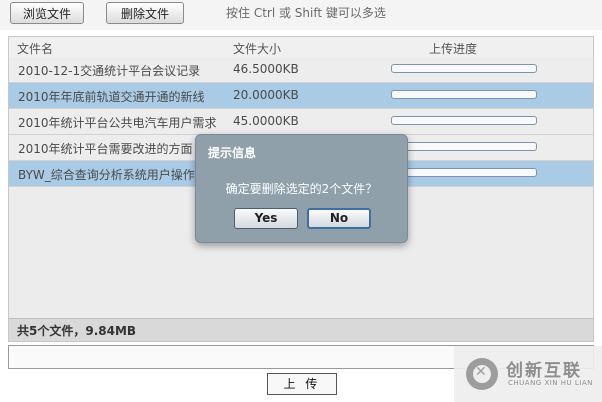  What do you see at coordinates (482, 374) in the screenshot?
I see `brand-logo-icon` at bounding box center [482, 374].